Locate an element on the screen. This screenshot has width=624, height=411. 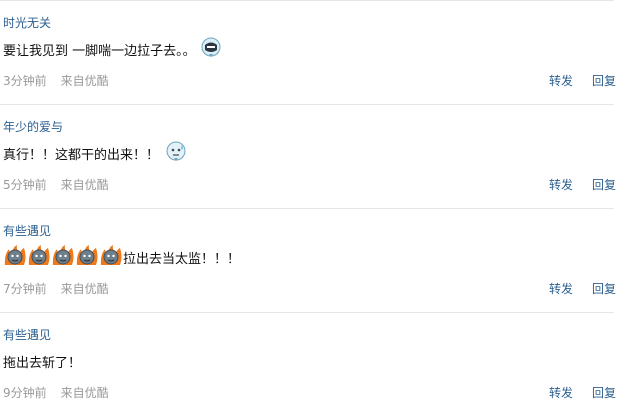
comment-content: 要让我见到 一脚喘一边拉子去。。 is located at coordinates (112, 49).